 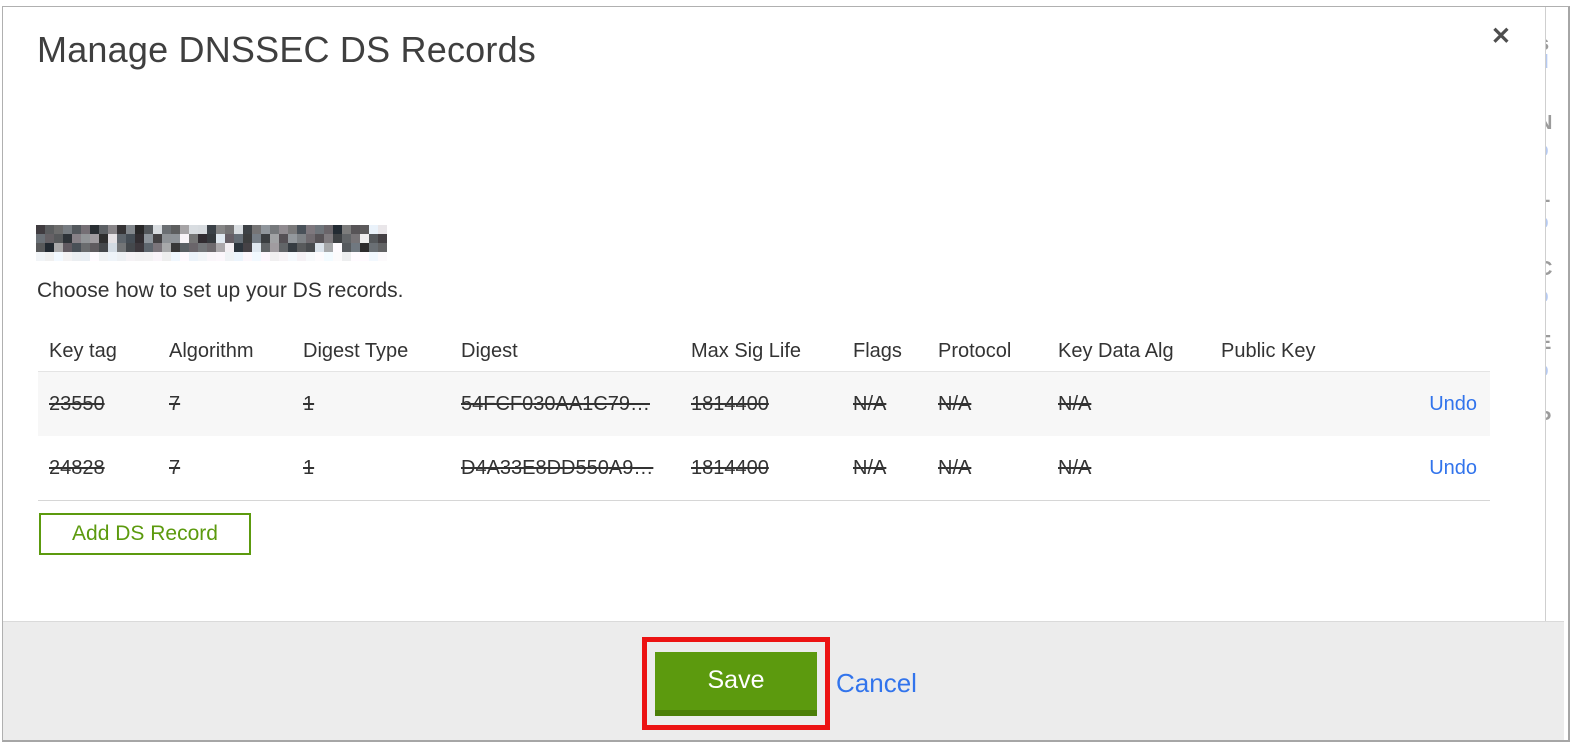 I want to click on clipped-text-fragment: C, so click(x=1549, y=269).